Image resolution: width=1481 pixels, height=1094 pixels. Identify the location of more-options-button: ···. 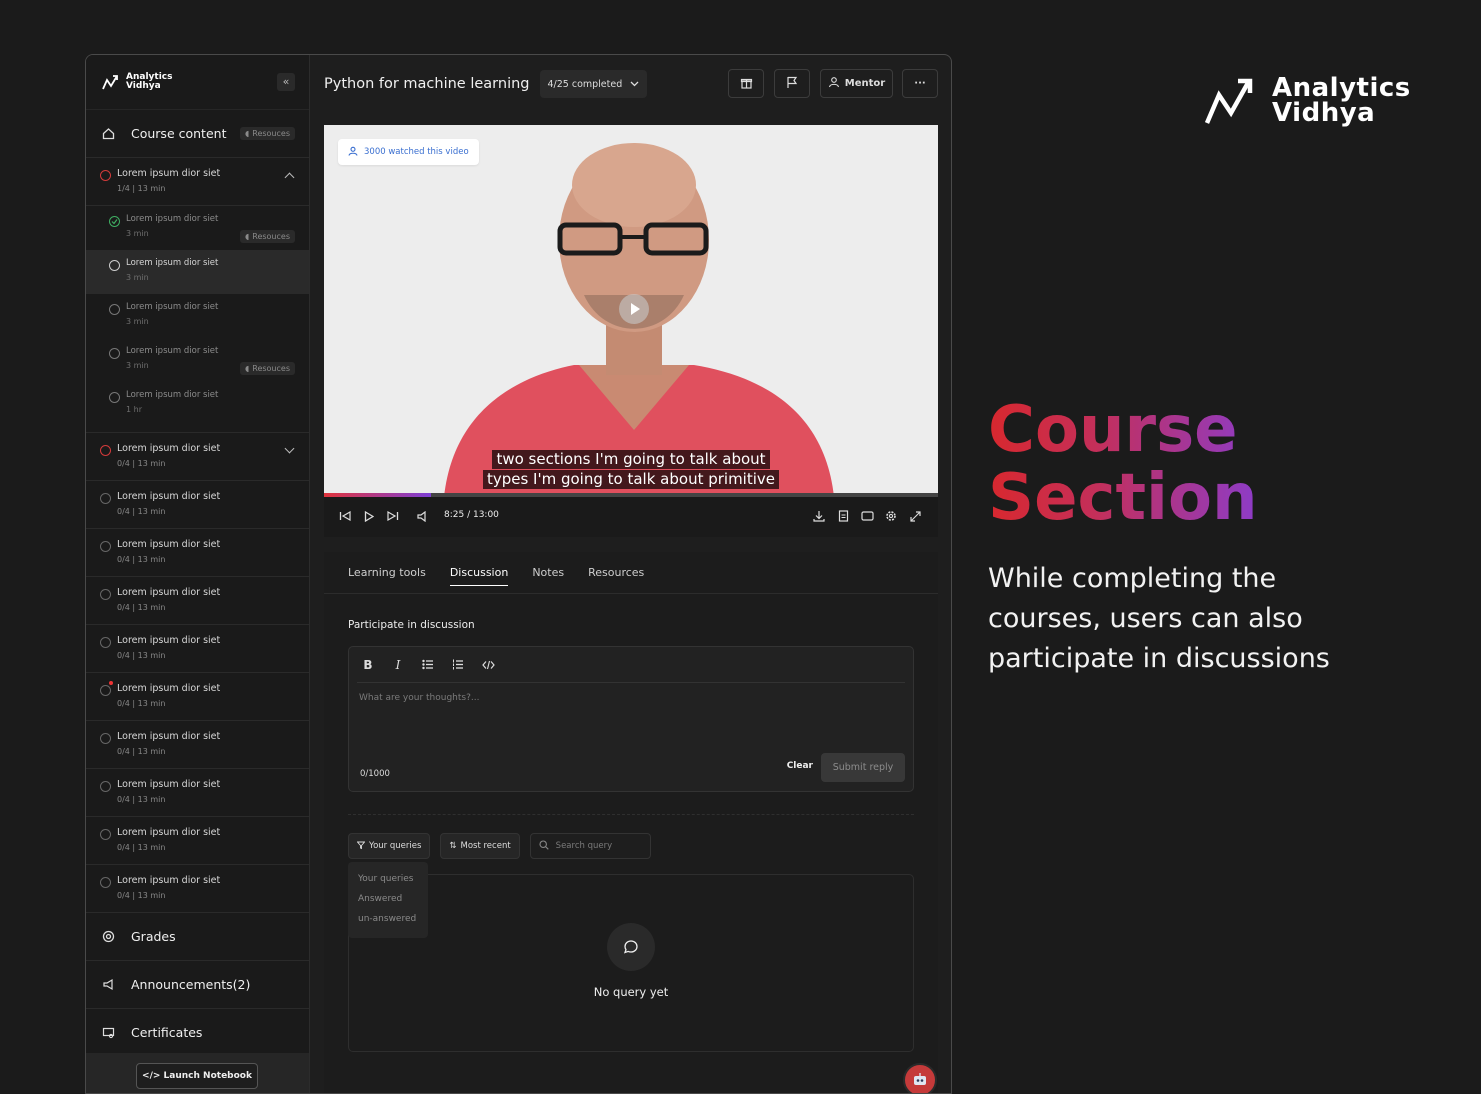
(920, 83).